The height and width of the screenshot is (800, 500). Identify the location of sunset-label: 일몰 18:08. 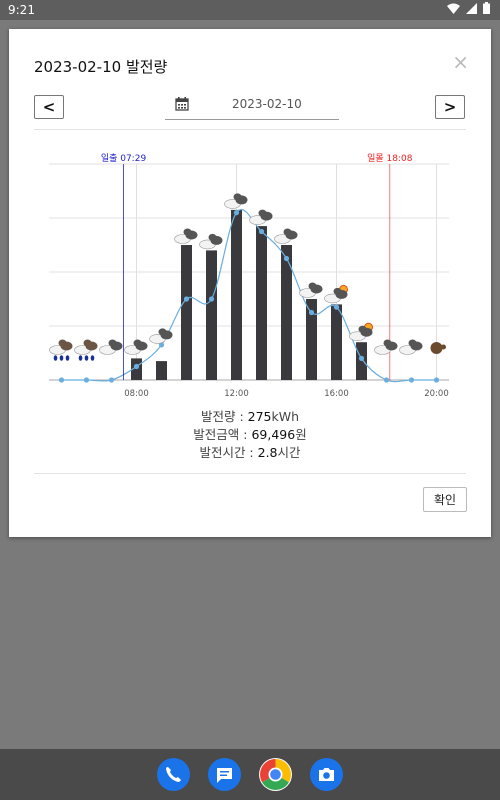
(390, 158).